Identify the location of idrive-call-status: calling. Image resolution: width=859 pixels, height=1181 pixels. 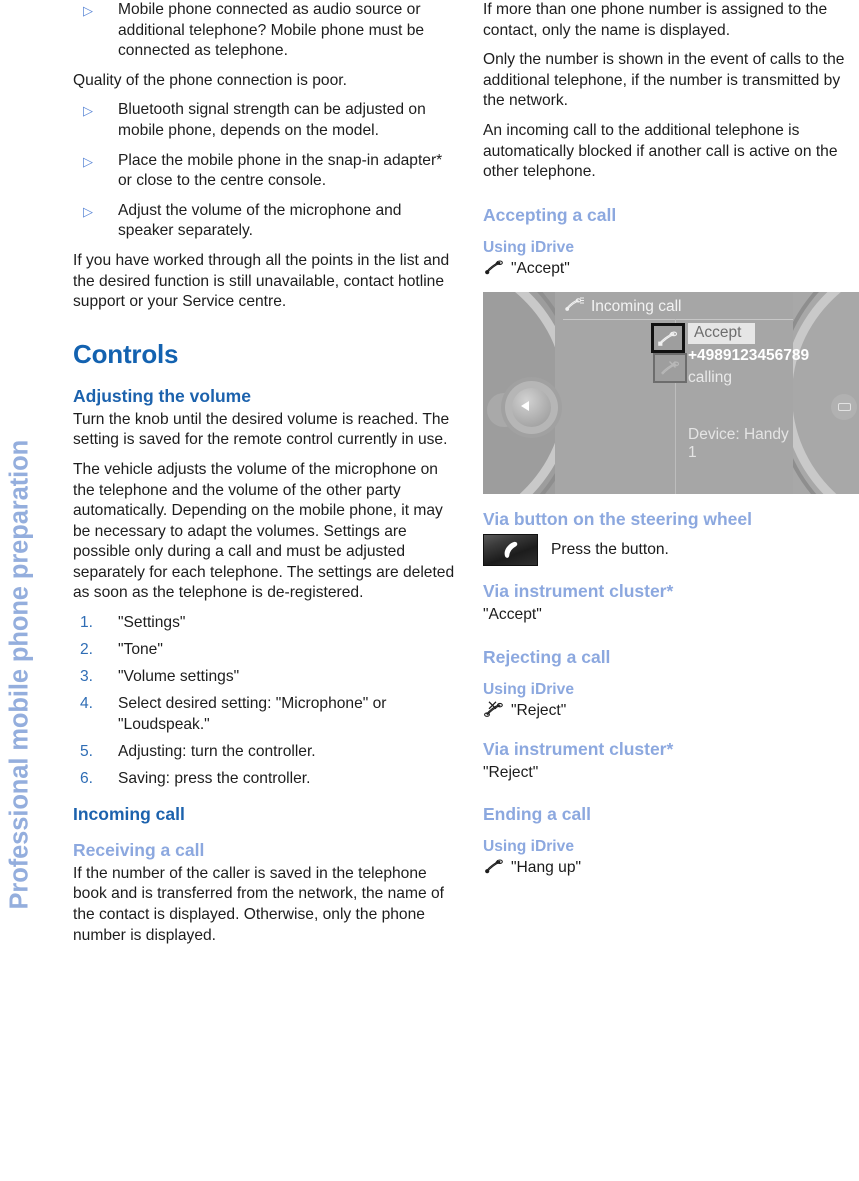
(710, 378).